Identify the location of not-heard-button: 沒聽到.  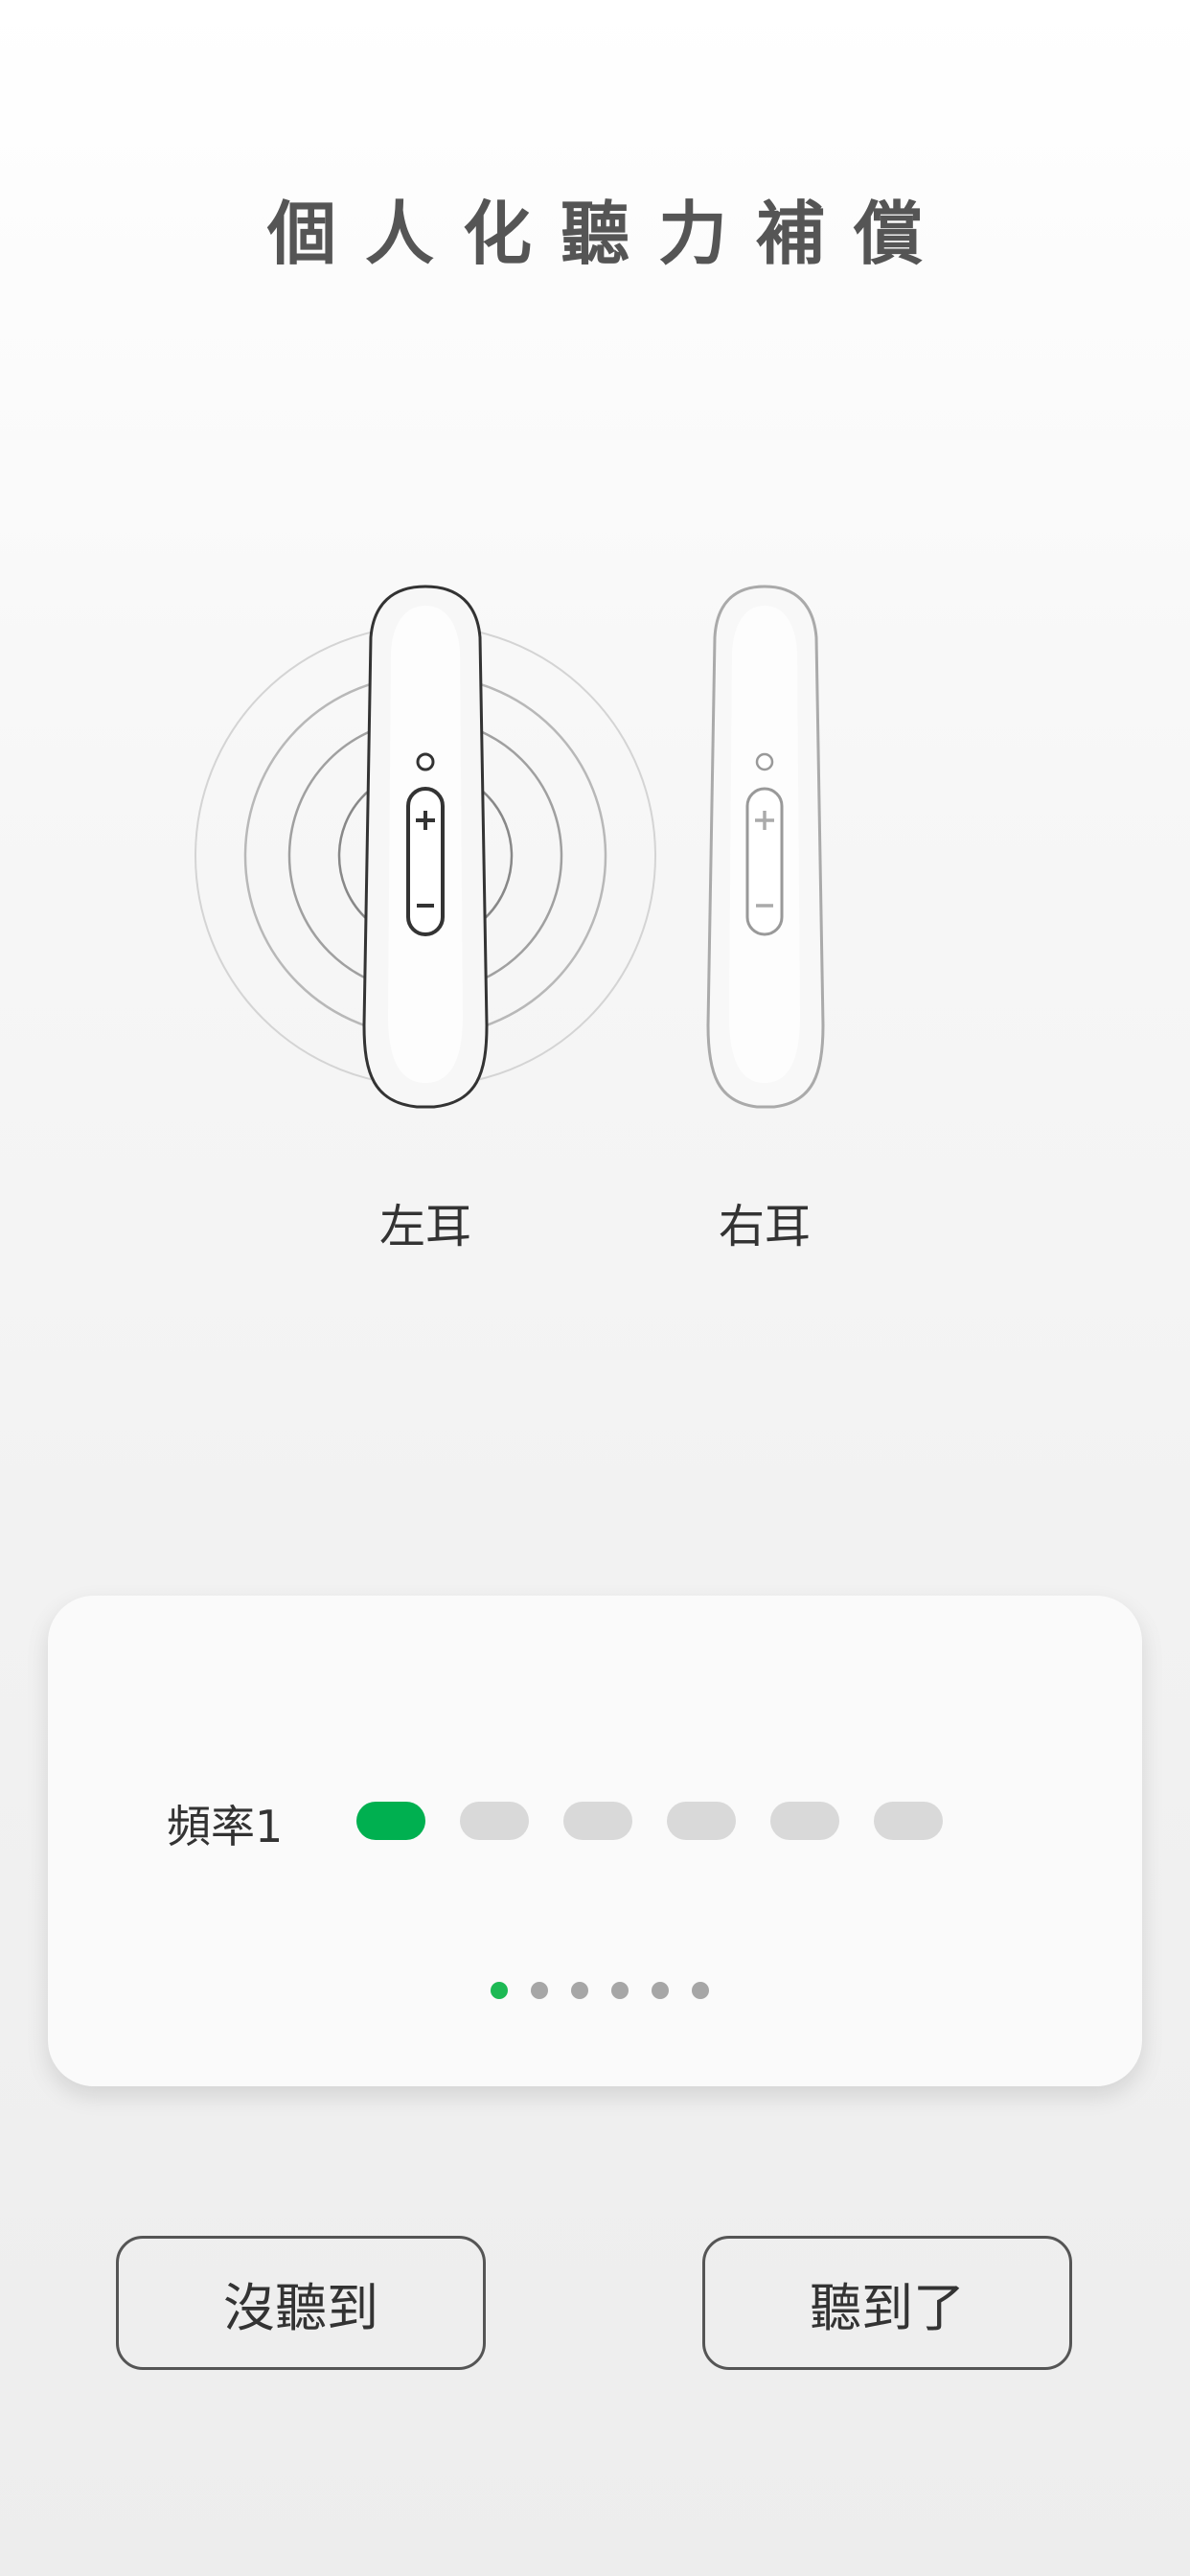
(301, 2303).